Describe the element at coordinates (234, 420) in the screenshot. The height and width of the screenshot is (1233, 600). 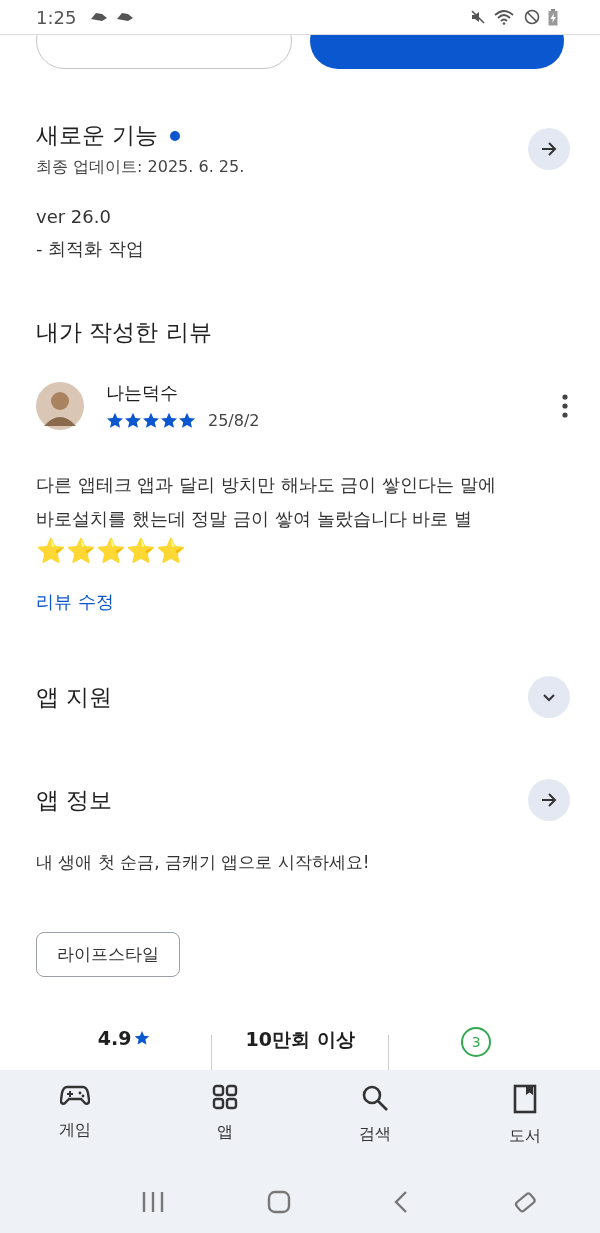
I see `review-date: 25/8/2` at that location.